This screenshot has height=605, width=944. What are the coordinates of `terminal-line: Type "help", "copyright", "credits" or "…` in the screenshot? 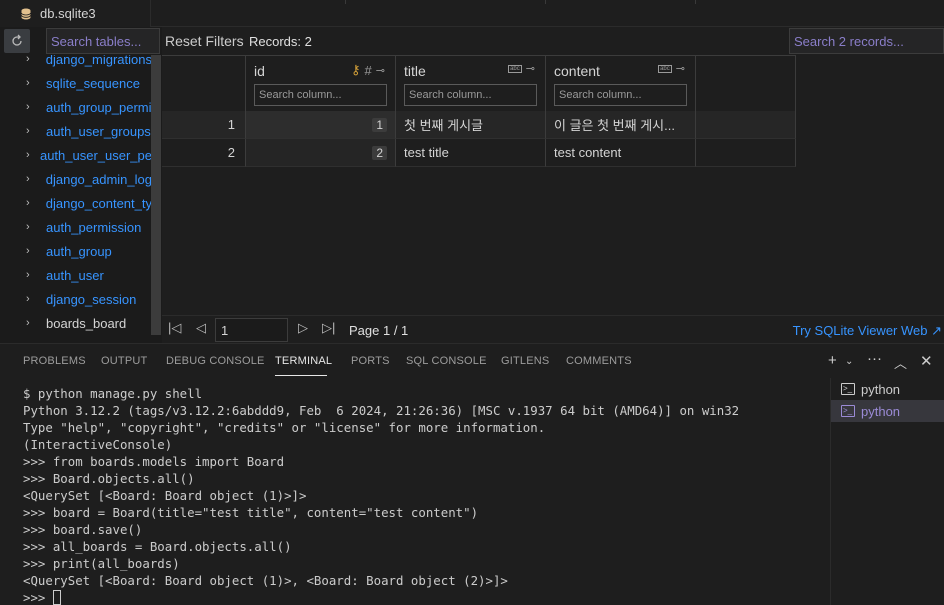 It's located at (284, 427).